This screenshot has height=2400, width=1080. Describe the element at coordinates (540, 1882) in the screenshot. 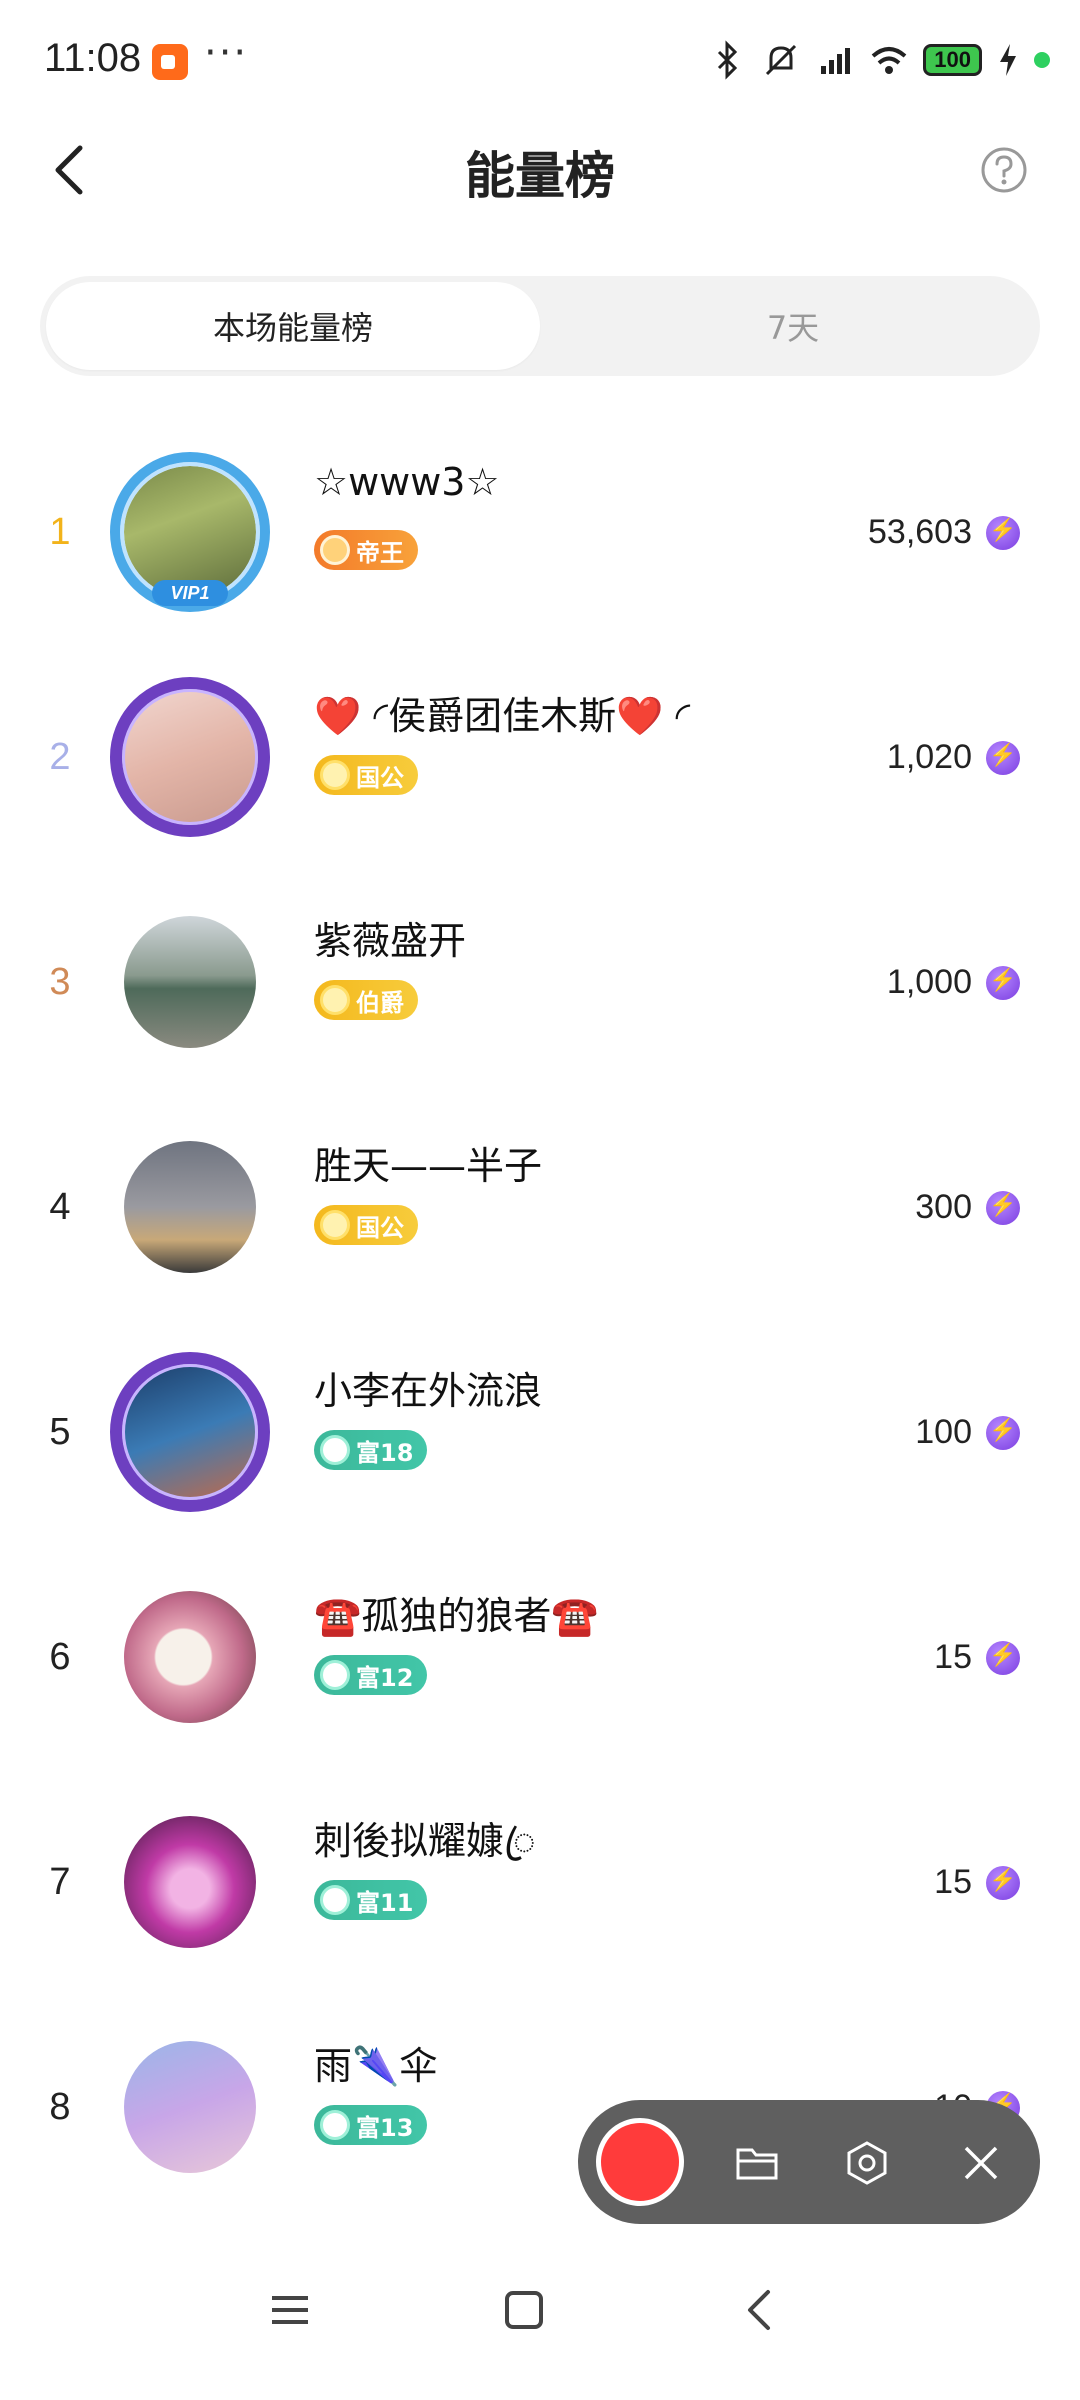

I see `leaderboard-row: 7 刺後拟耀嫝ꦿ 富11 15` at that location.